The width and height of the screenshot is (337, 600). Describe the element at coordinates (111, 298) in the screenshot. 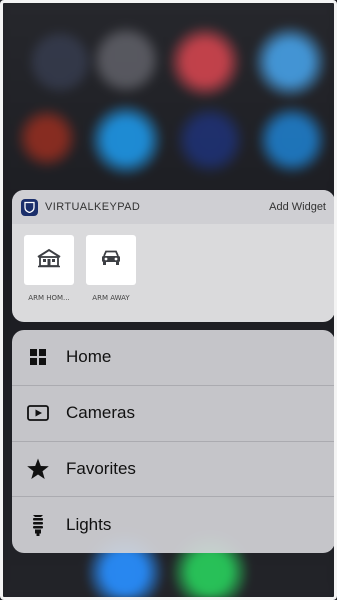

I see `arm-away-label: ARM AWAY` at that location.